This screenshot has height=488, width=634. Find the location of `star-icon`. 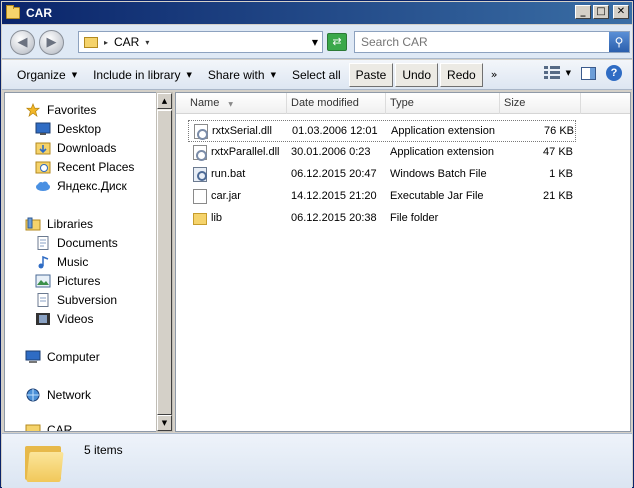

star-icon is located at coordinates (33, 110).